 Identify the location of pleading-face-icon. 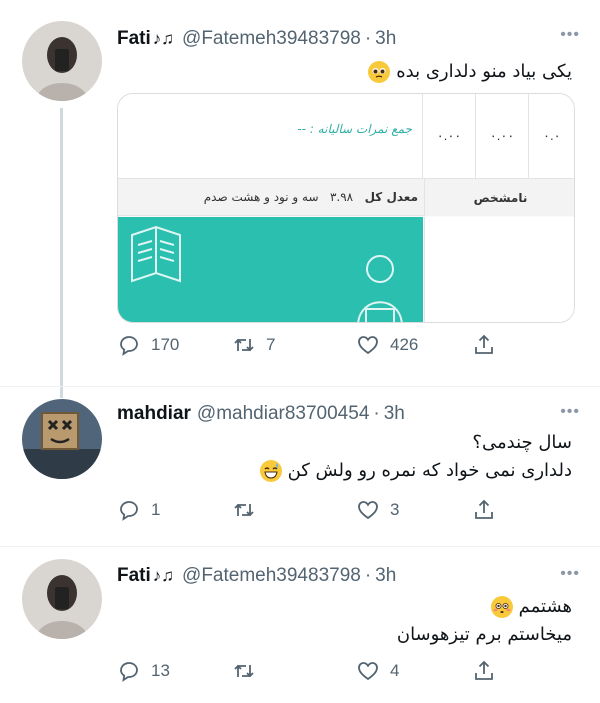
(379, 72).